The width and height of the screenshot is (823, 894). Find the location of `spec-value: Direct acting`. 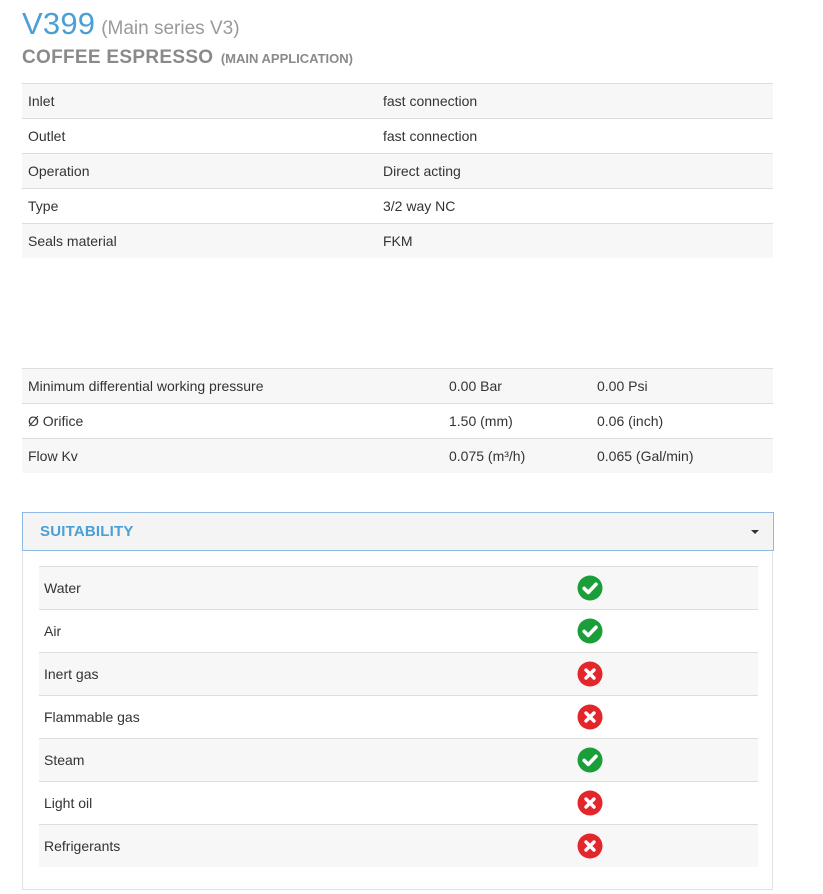

spec-value: Direct acting is located at coordinates (575, 171).